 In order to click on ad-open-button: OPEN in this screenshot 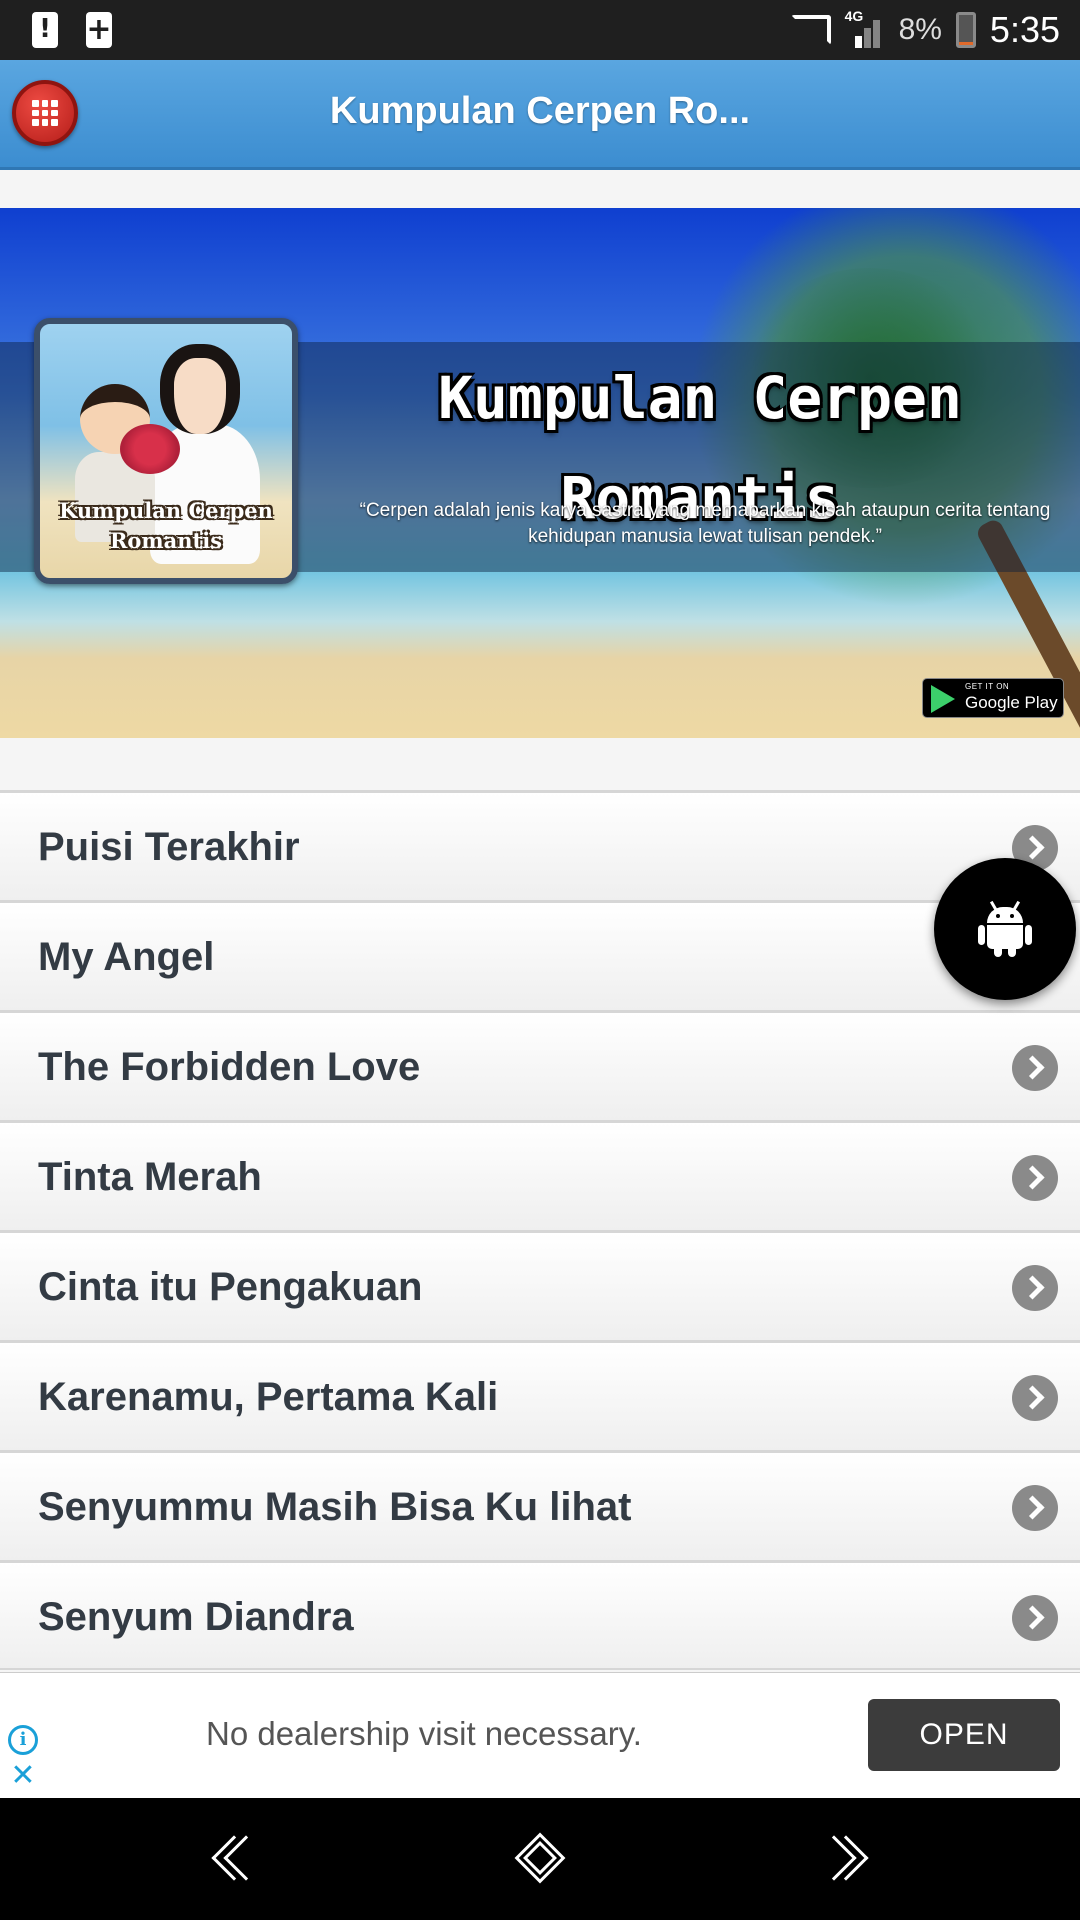, I will do `click(964, 1735)`.